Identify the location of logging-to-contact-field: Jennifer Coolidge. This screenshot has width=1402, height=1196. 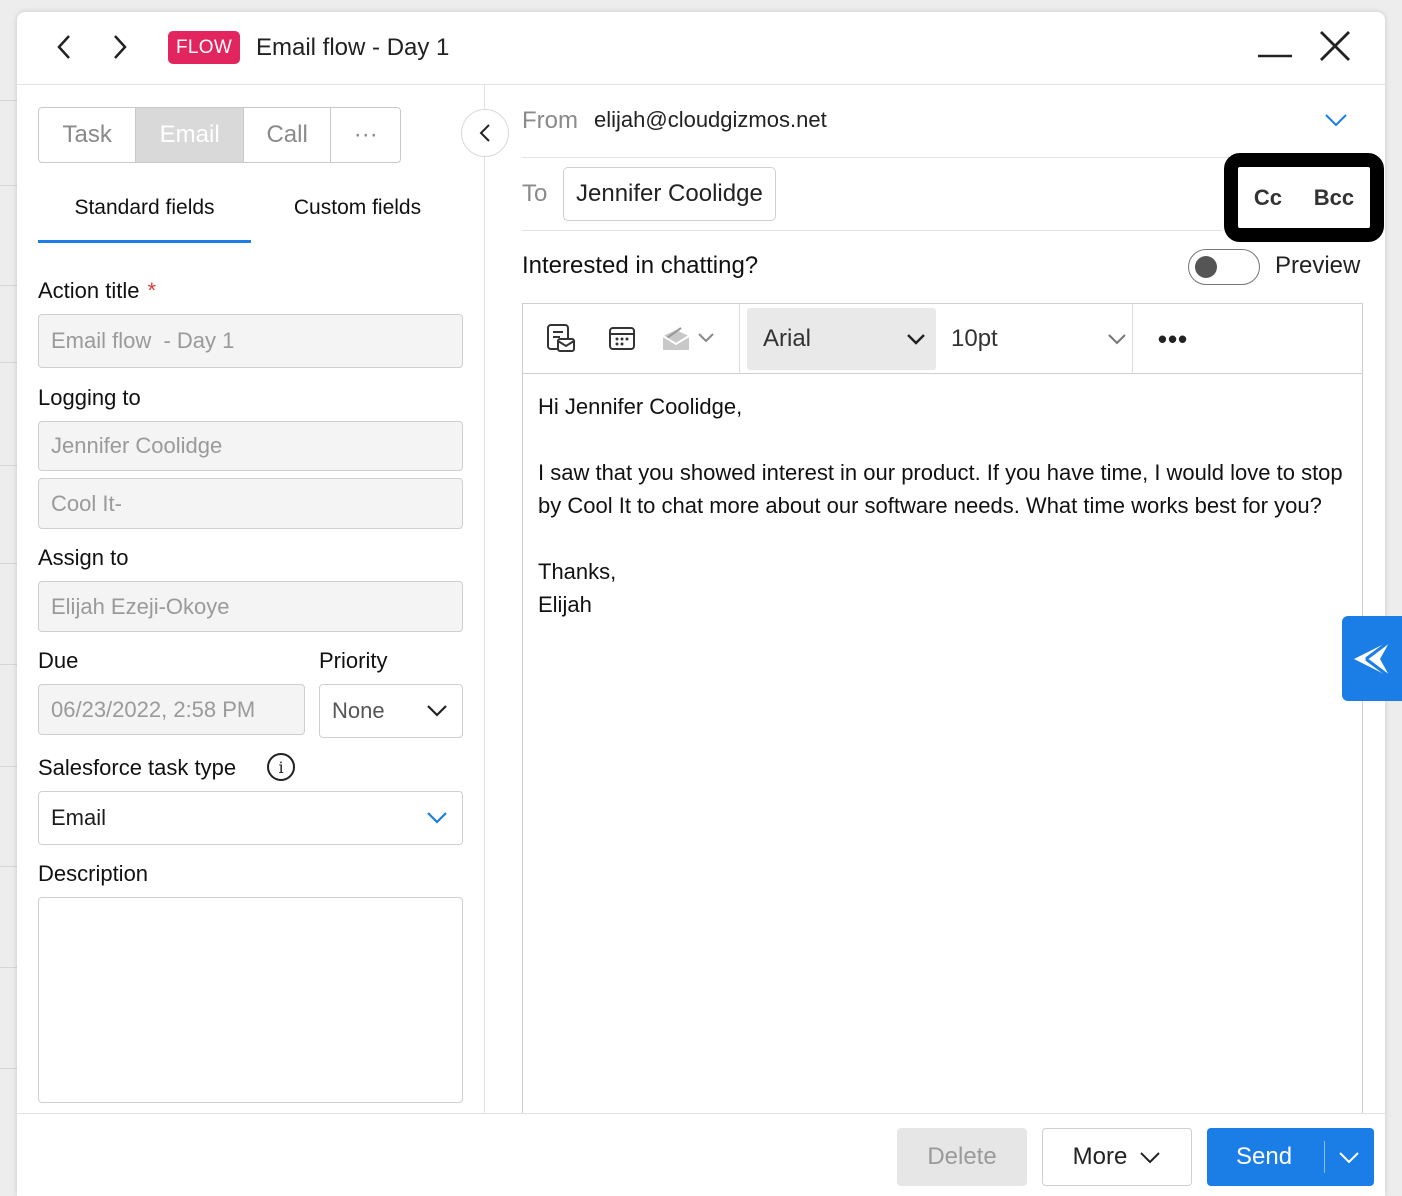
(250, 446).